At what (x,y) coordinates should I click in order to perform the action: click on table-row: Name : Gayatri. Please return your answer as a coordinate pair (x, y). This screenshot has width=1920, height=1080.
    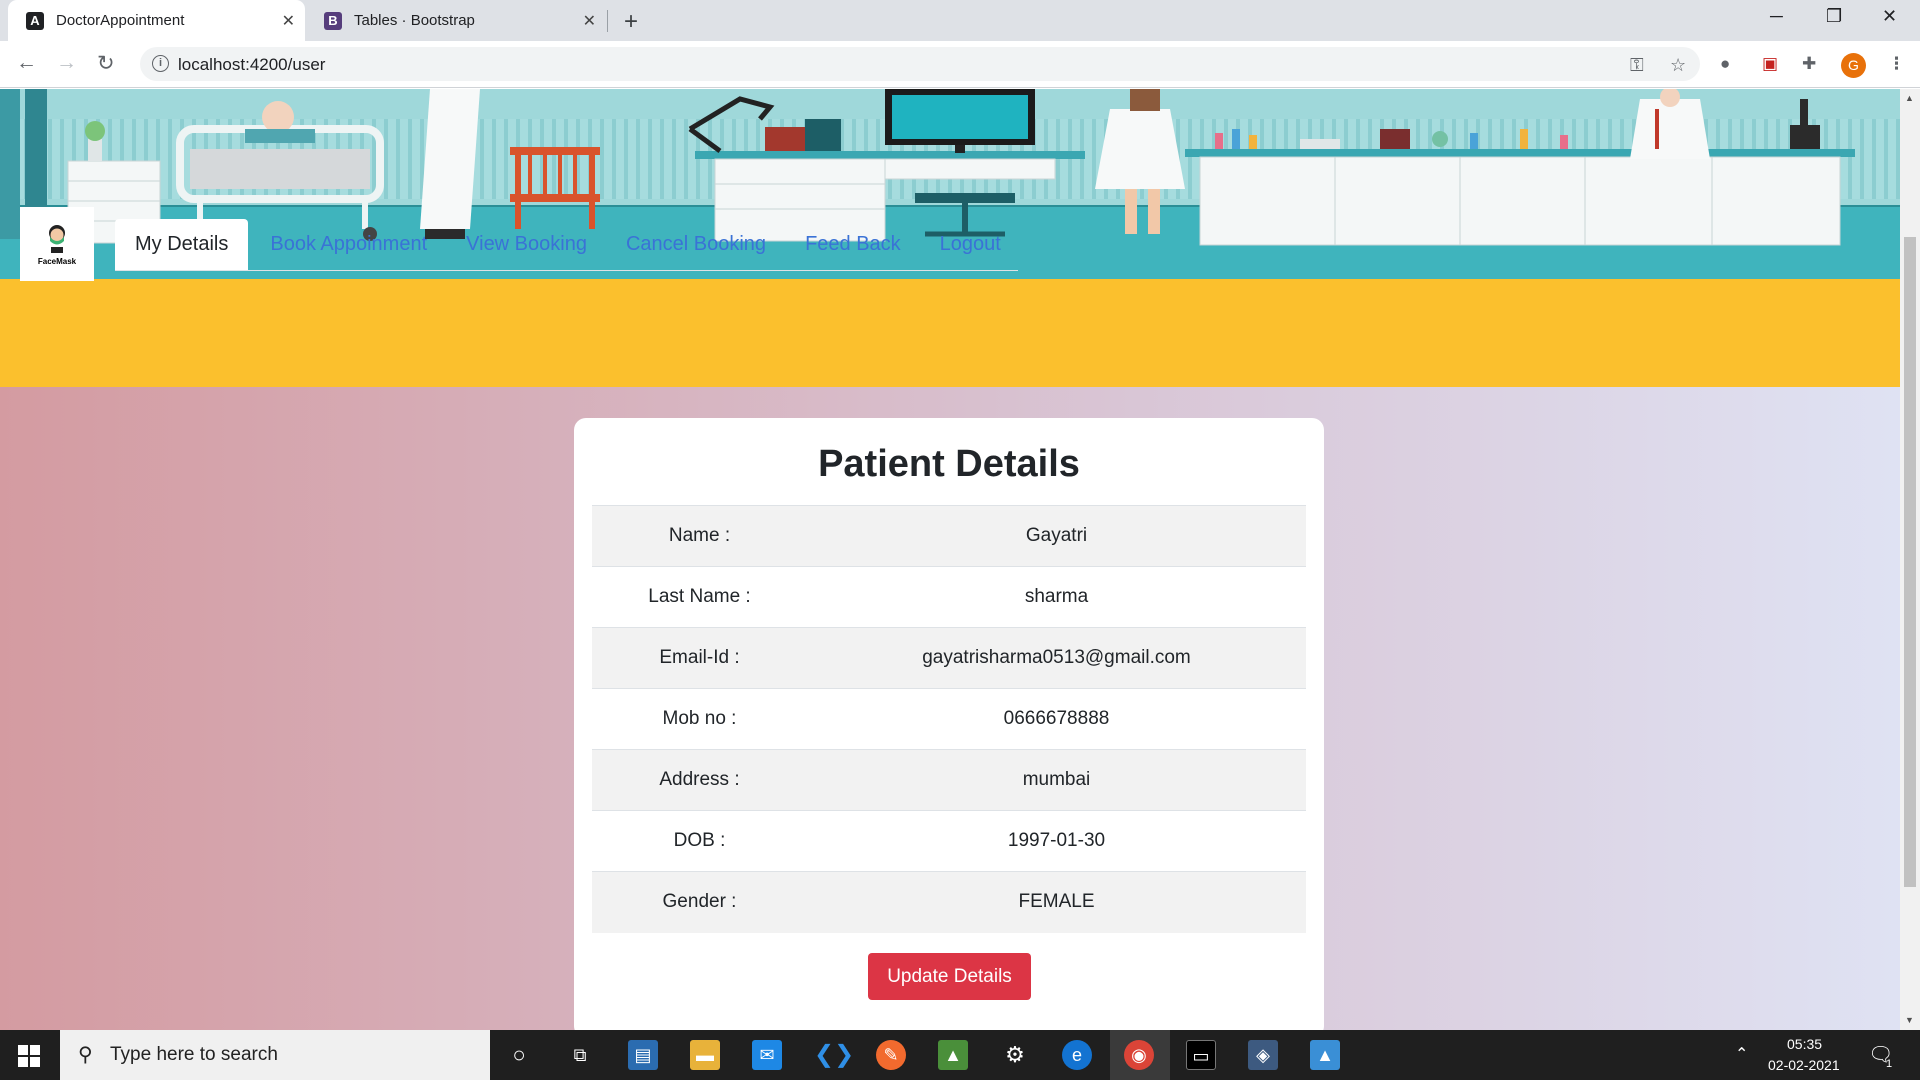
    Looking at the image, I should click on (949, 536).